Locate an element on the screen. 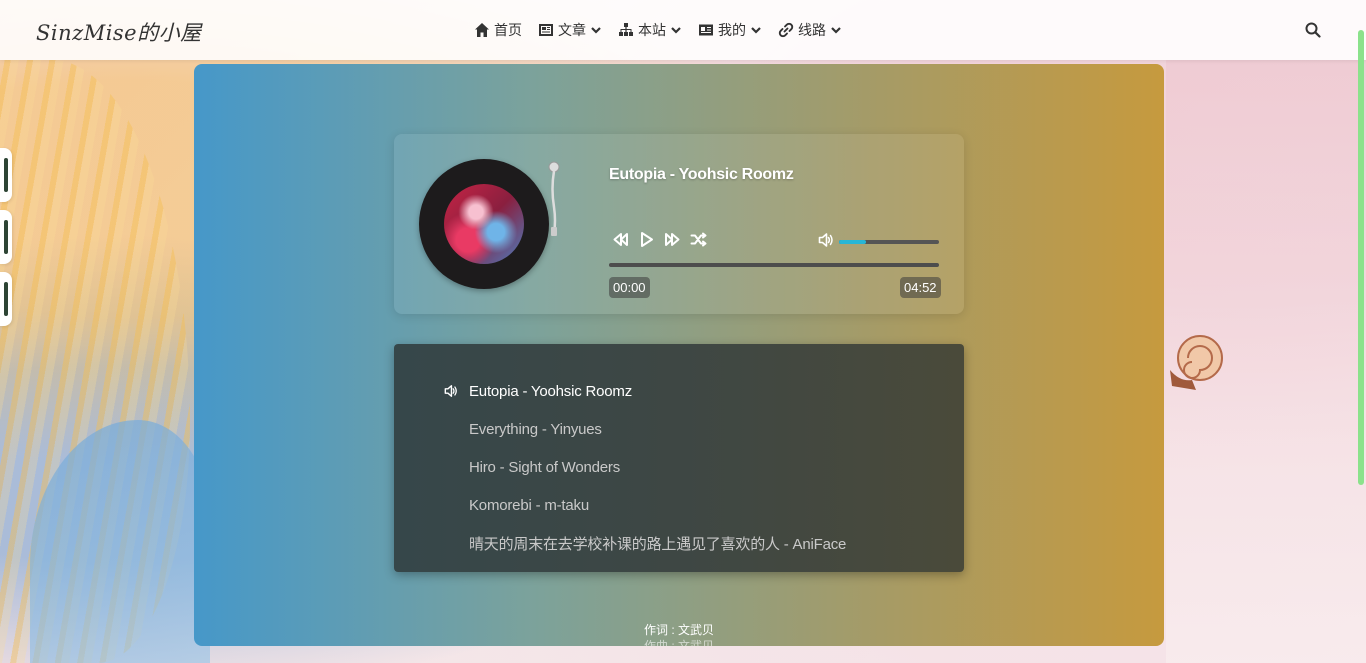  page-scrollbar is located at coordinates (1361, 346).